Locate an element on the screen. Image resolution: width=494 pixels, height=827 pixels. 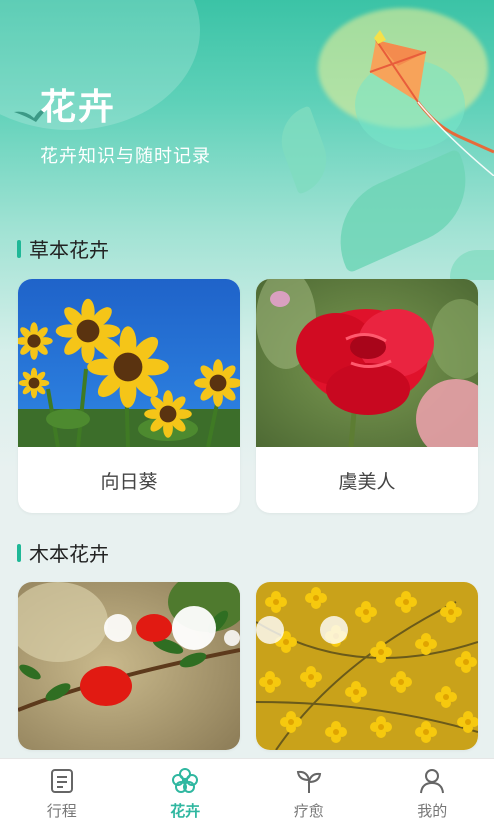
tab-flowers: 花卉 is located at coordinates (185, 793).